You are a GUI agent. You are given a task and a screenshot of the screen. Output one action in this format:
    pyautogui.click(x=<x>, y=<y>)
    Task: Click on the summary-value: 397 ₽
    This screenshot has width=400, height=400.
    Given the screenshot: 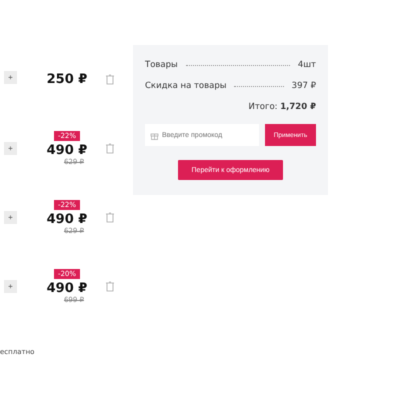 What is the action you would take?
    pyautogui.click(x=304, y=86)
    